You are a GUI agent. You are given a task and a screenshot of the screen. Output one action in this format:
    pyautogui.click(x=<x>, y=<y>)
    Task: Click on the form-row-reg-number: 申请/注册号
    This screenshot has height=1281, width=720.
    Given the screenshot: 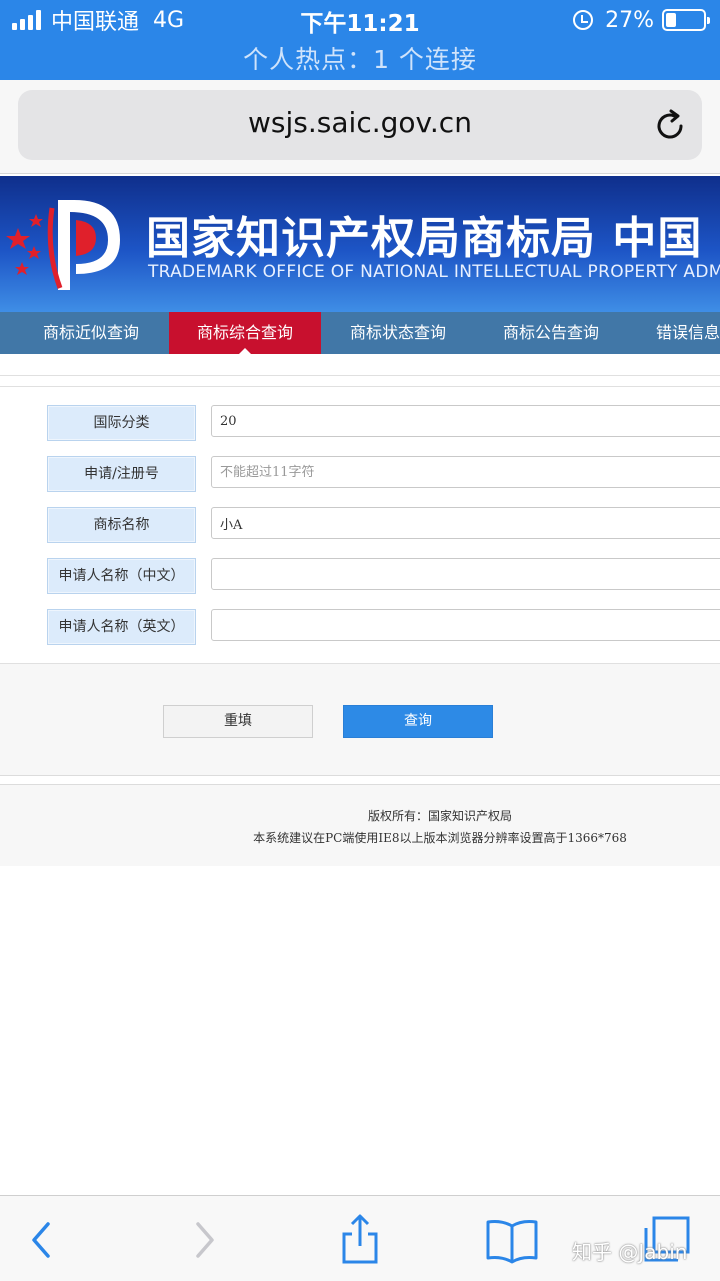 What is the action you would take?
    pyautogui.click(x=360, y=474)
    